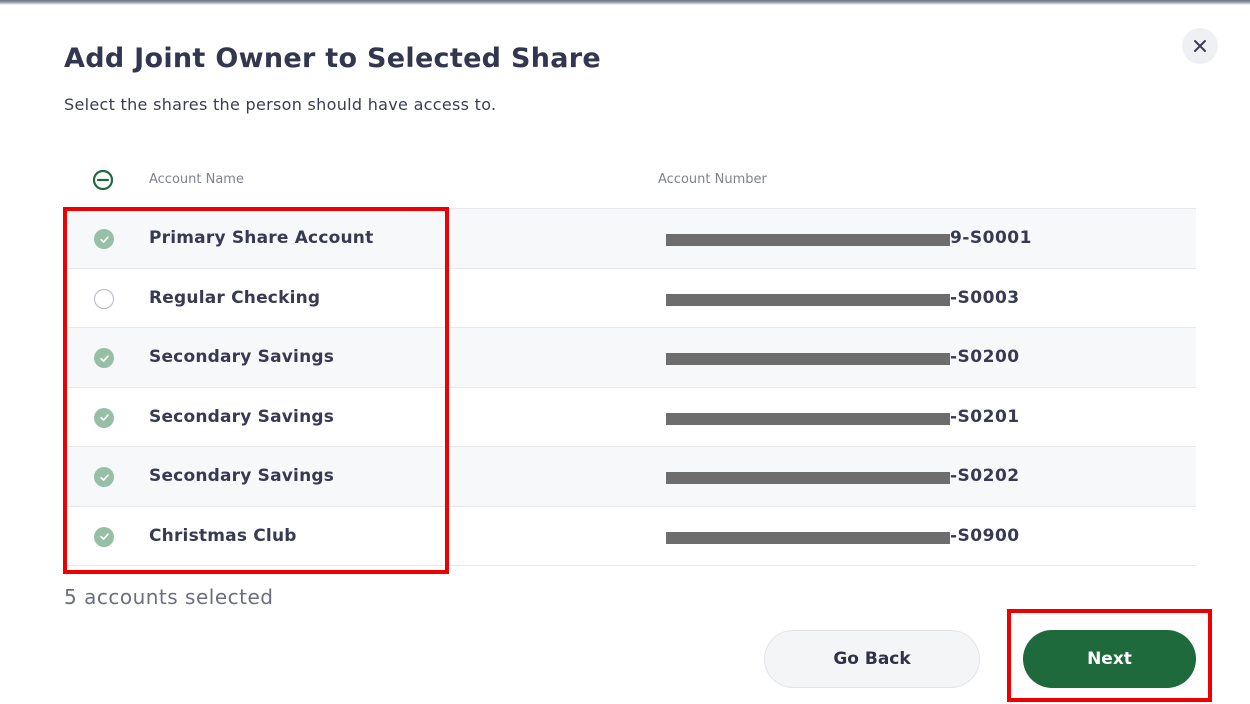  Describe the element at coordinates (985, 476) in the screenshot. I see `account-number-suffix: -S0202` at that location.